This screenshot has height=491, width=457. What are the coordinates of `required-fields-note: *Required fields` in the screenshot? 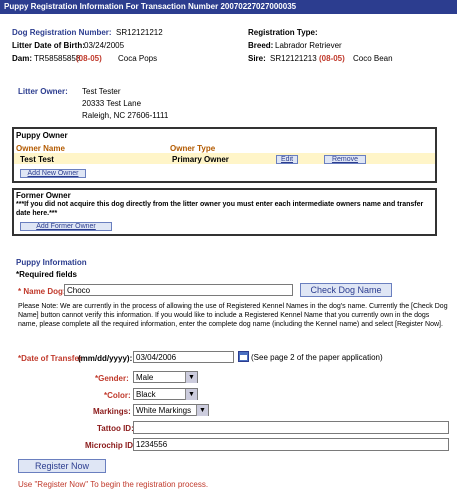 It's located at (46, 274).